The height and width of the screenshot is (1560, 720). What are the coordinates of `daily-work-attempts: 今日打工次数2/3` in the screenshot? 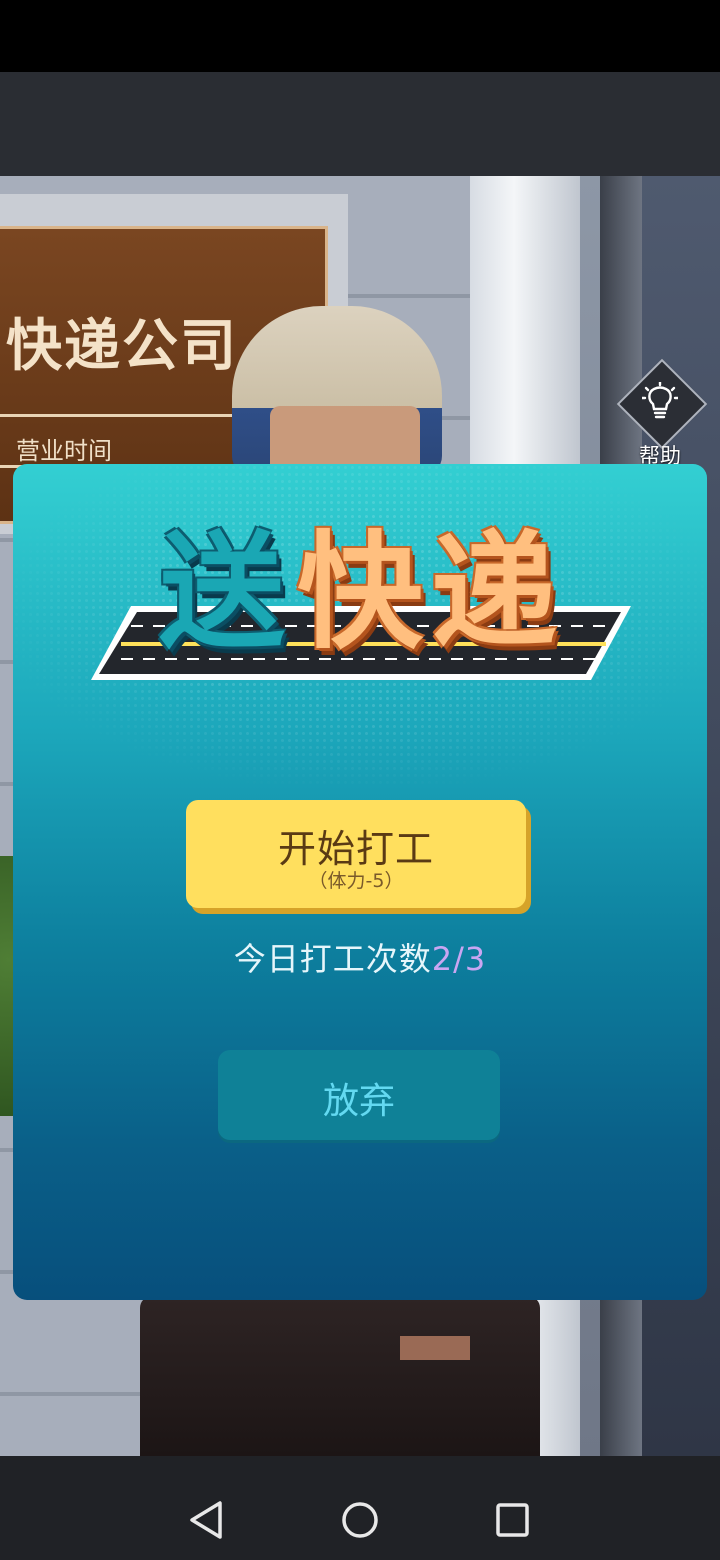 It's located at (360, 957).